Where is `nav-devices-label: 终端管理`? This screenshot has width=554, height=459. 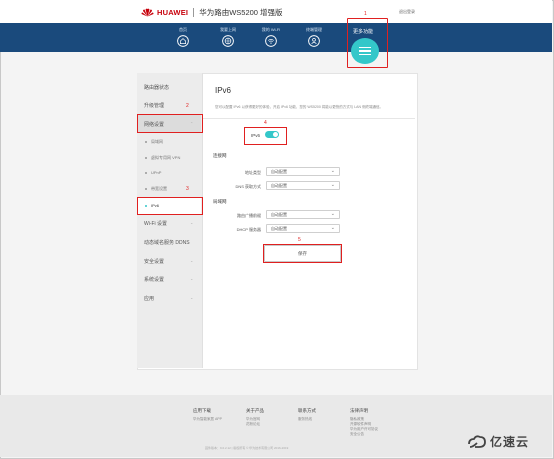 nav-devices-label: 终端管理 is located at coordinates (314, 29).